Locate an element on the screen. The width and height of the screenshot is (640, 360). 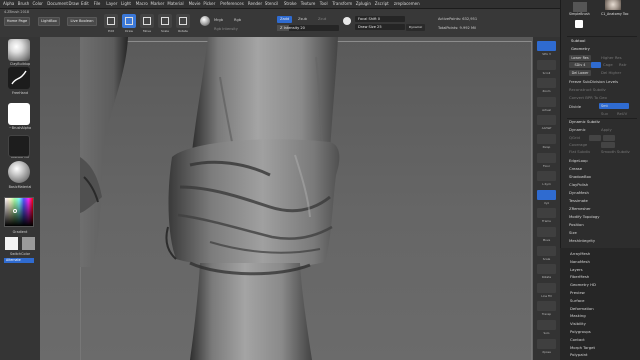
modify-topology-section: Modify Topology is located at coordinates (584, 216).